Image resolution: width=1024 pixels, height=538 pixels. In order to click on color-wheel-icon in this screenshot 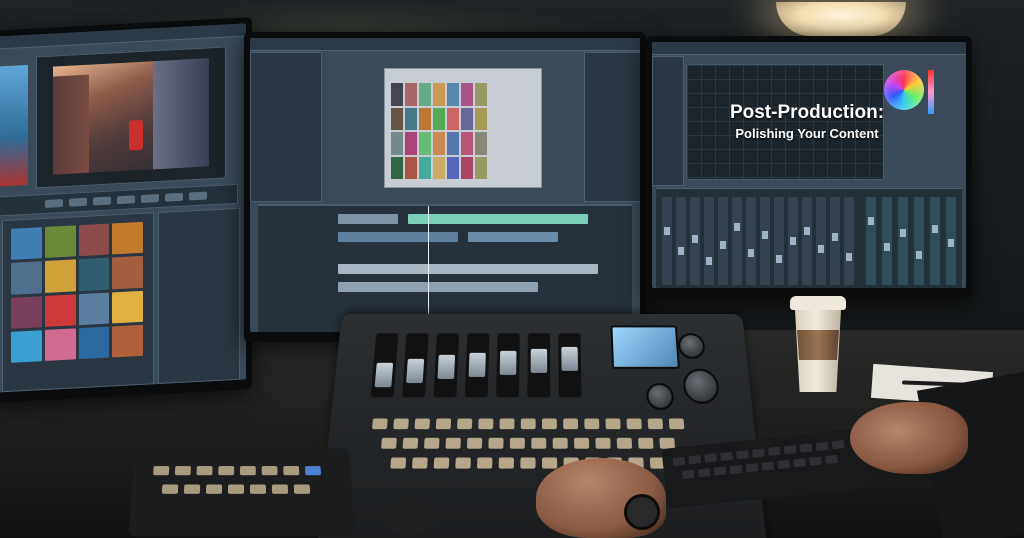, I will do `click(904, 90)`.